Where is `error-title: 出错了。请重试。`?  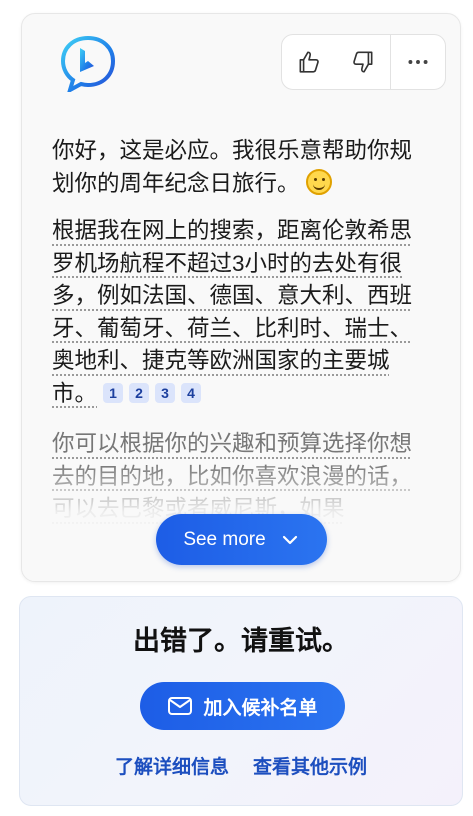
error-title: 出错了。请重试。 is located at coordinates (241, 641).